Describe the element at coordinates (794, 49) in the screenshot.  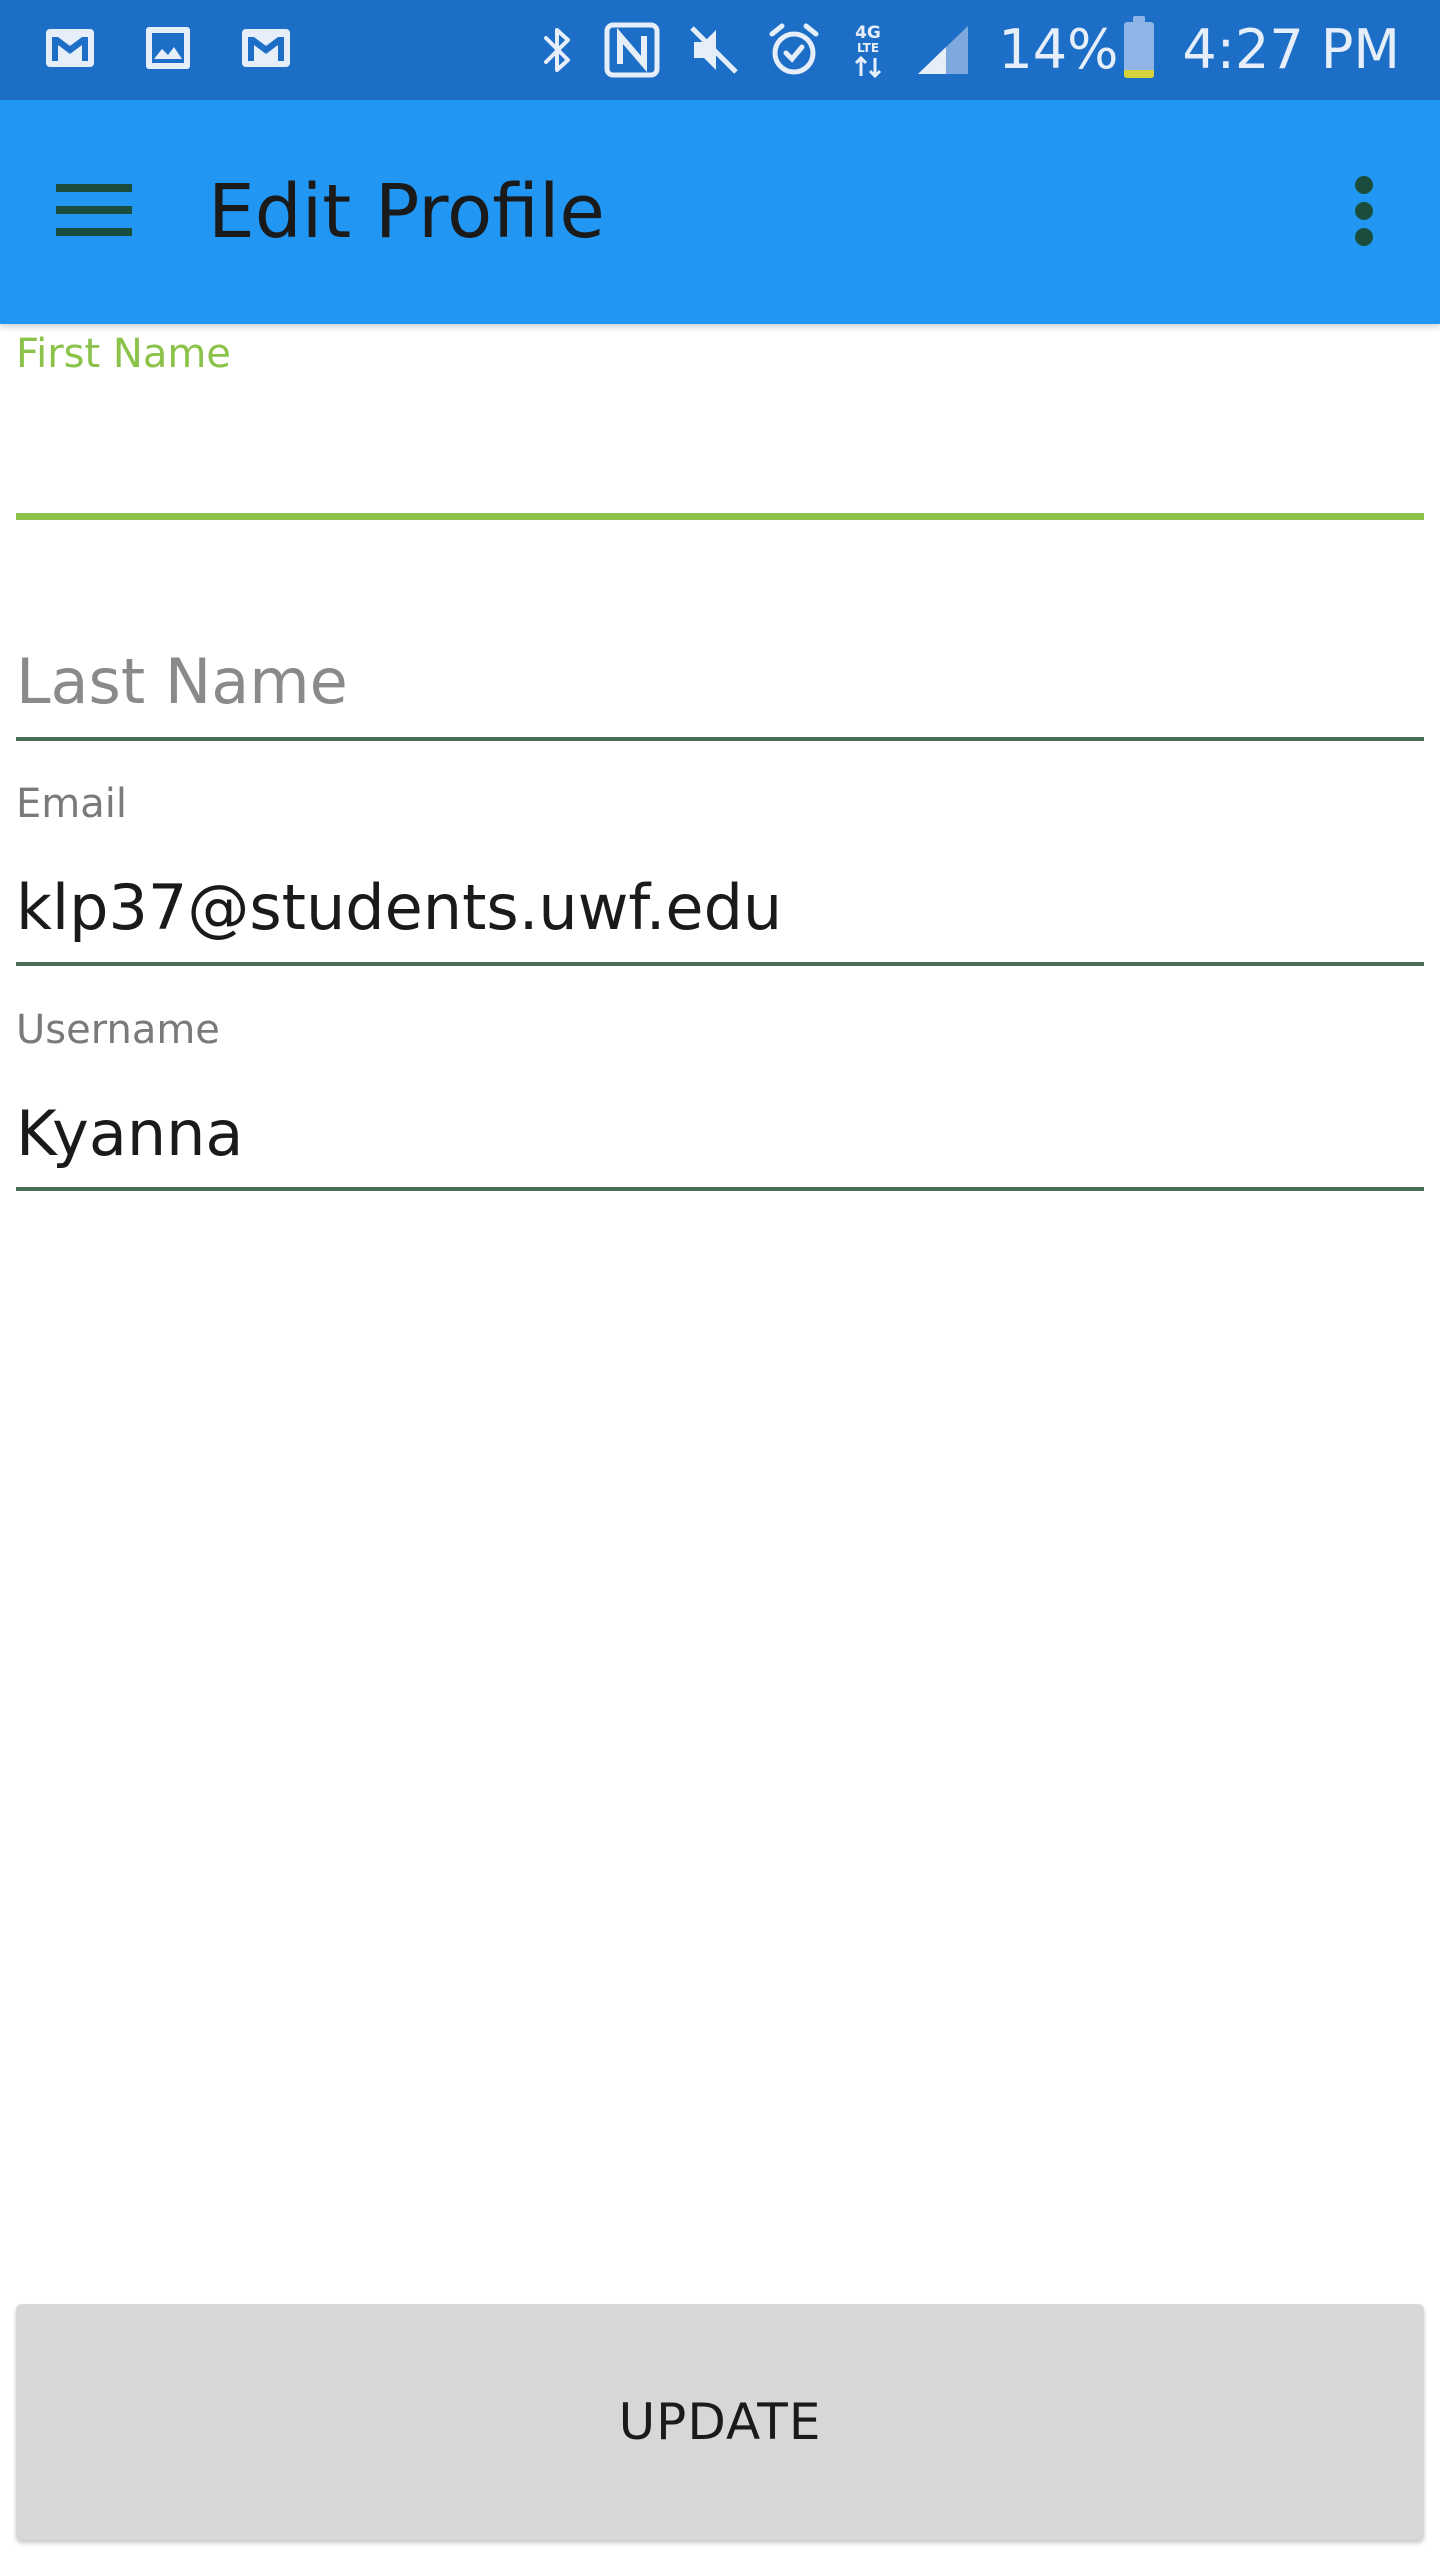
I see `alarm-icon` at that location.